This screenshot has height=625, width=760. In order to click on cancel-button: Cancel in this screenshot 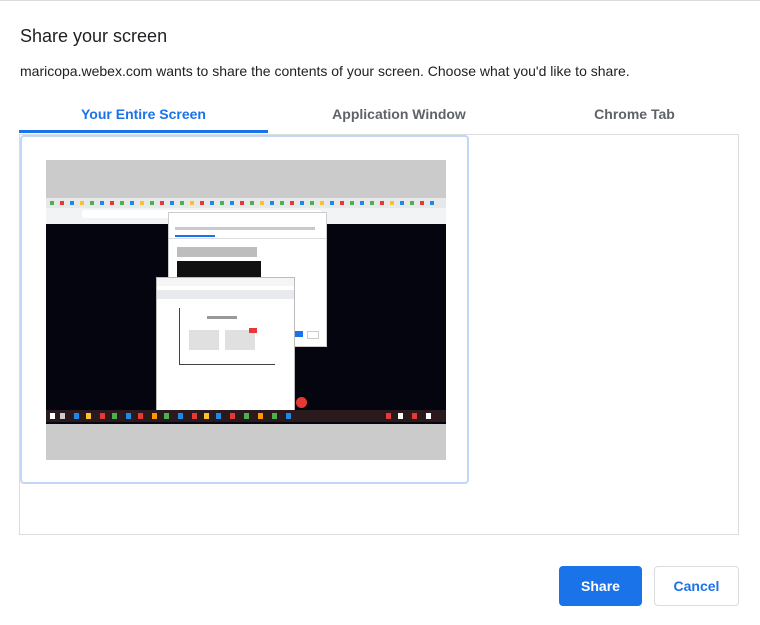, I will do `click(696, 586)`.